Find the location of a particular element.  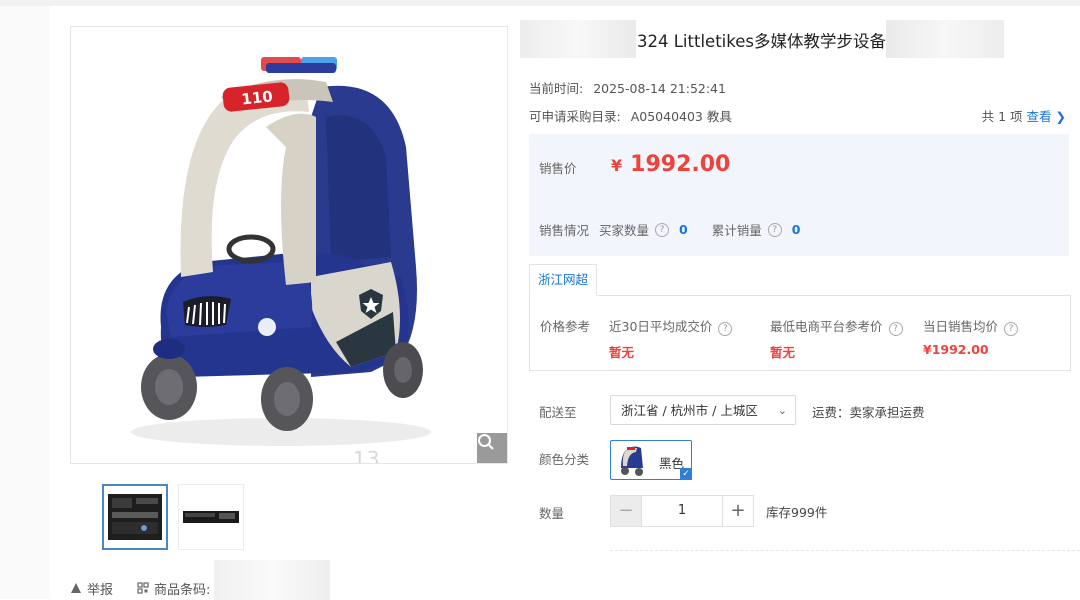

price-value: ¥1992.00 is located at coordinates (670, 164).